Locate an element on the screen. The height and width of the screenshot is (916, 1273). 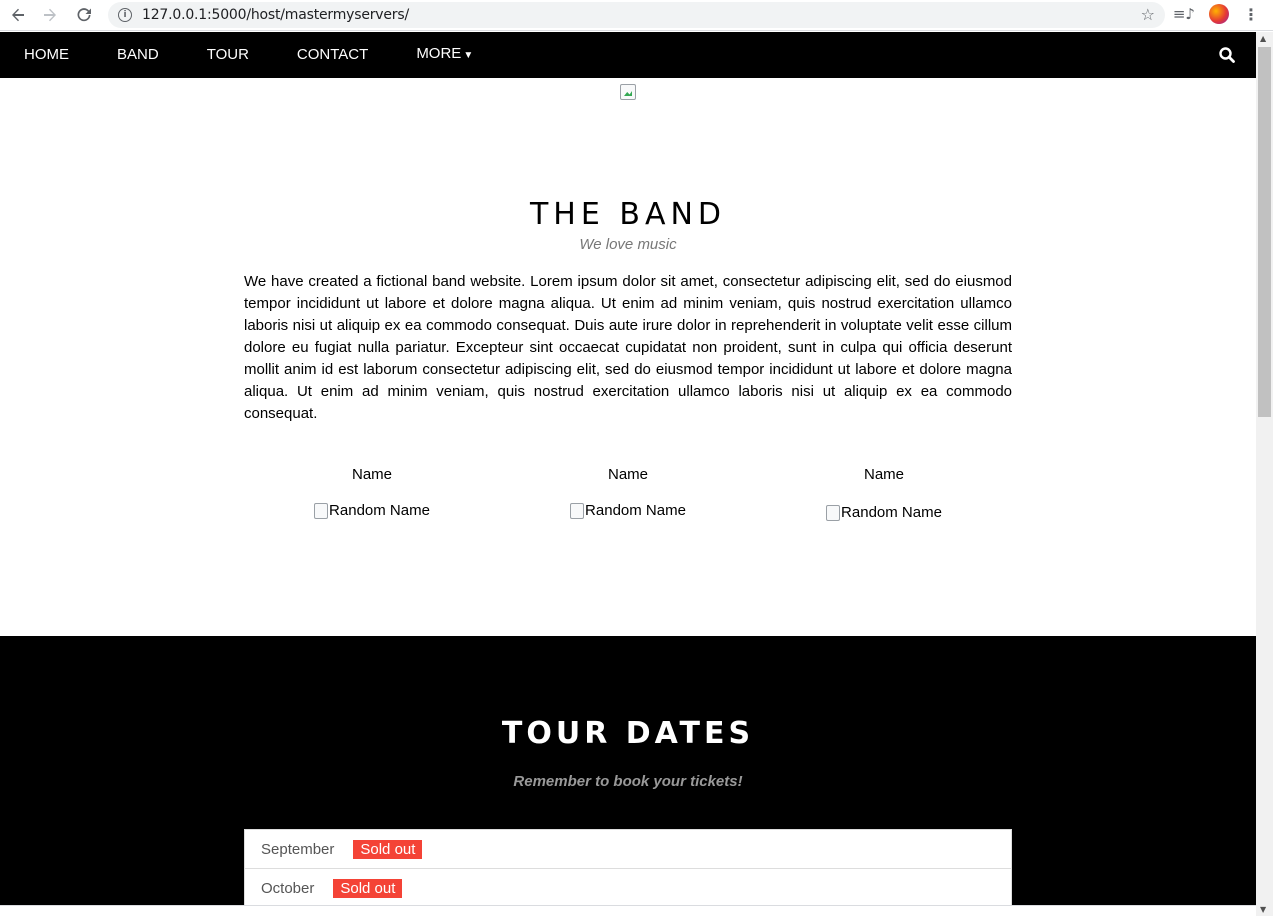
tour-month: September is located at coordinates (298, 849).